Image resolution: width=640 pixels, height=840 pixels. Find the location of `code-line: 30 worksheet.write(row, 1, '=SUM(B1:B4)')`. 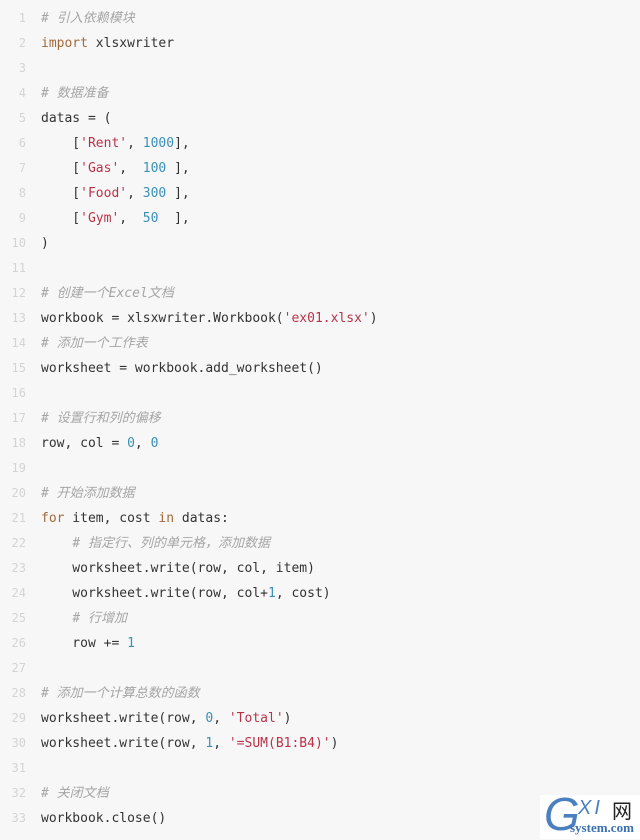

code-line: 30 worksheet.write(row, 1, '=SUM(B1:B4)') is located at coordinates (320, 743).